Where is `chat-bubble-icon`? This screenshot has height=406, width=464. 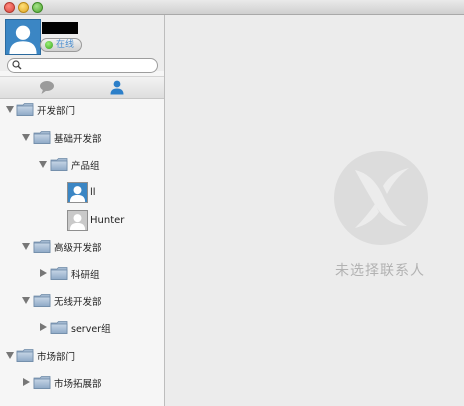 chat-bubble-icon is located at coordinates (47, 87).